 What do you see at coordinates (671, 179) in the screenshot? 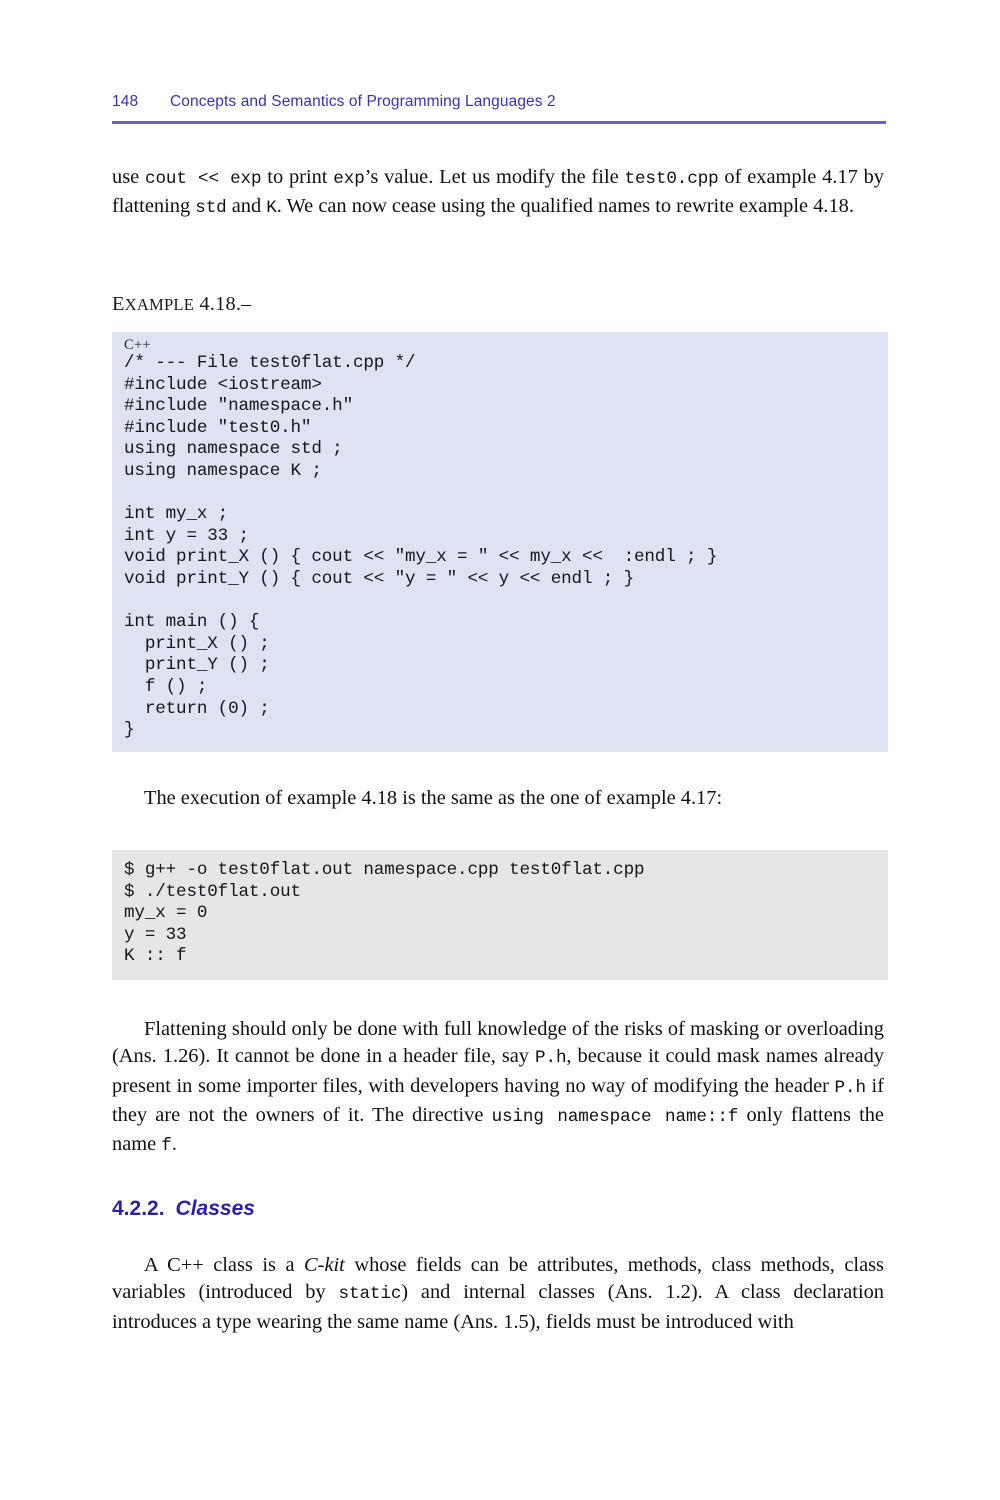
I see `intro-code-test0cpp: test0.cpp` at bounding box center [671, 179].